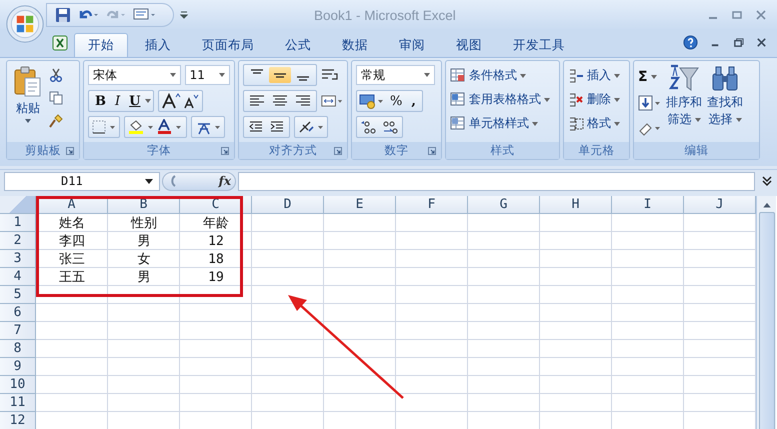  What do you see at coordinates (18, 241) in the screenshot?
I see `row-header: 2` at bounding box center [18, 241].